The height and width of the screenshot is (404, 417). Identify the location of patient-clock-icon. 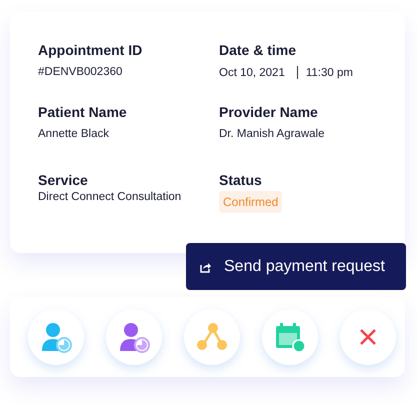
(56, 337).